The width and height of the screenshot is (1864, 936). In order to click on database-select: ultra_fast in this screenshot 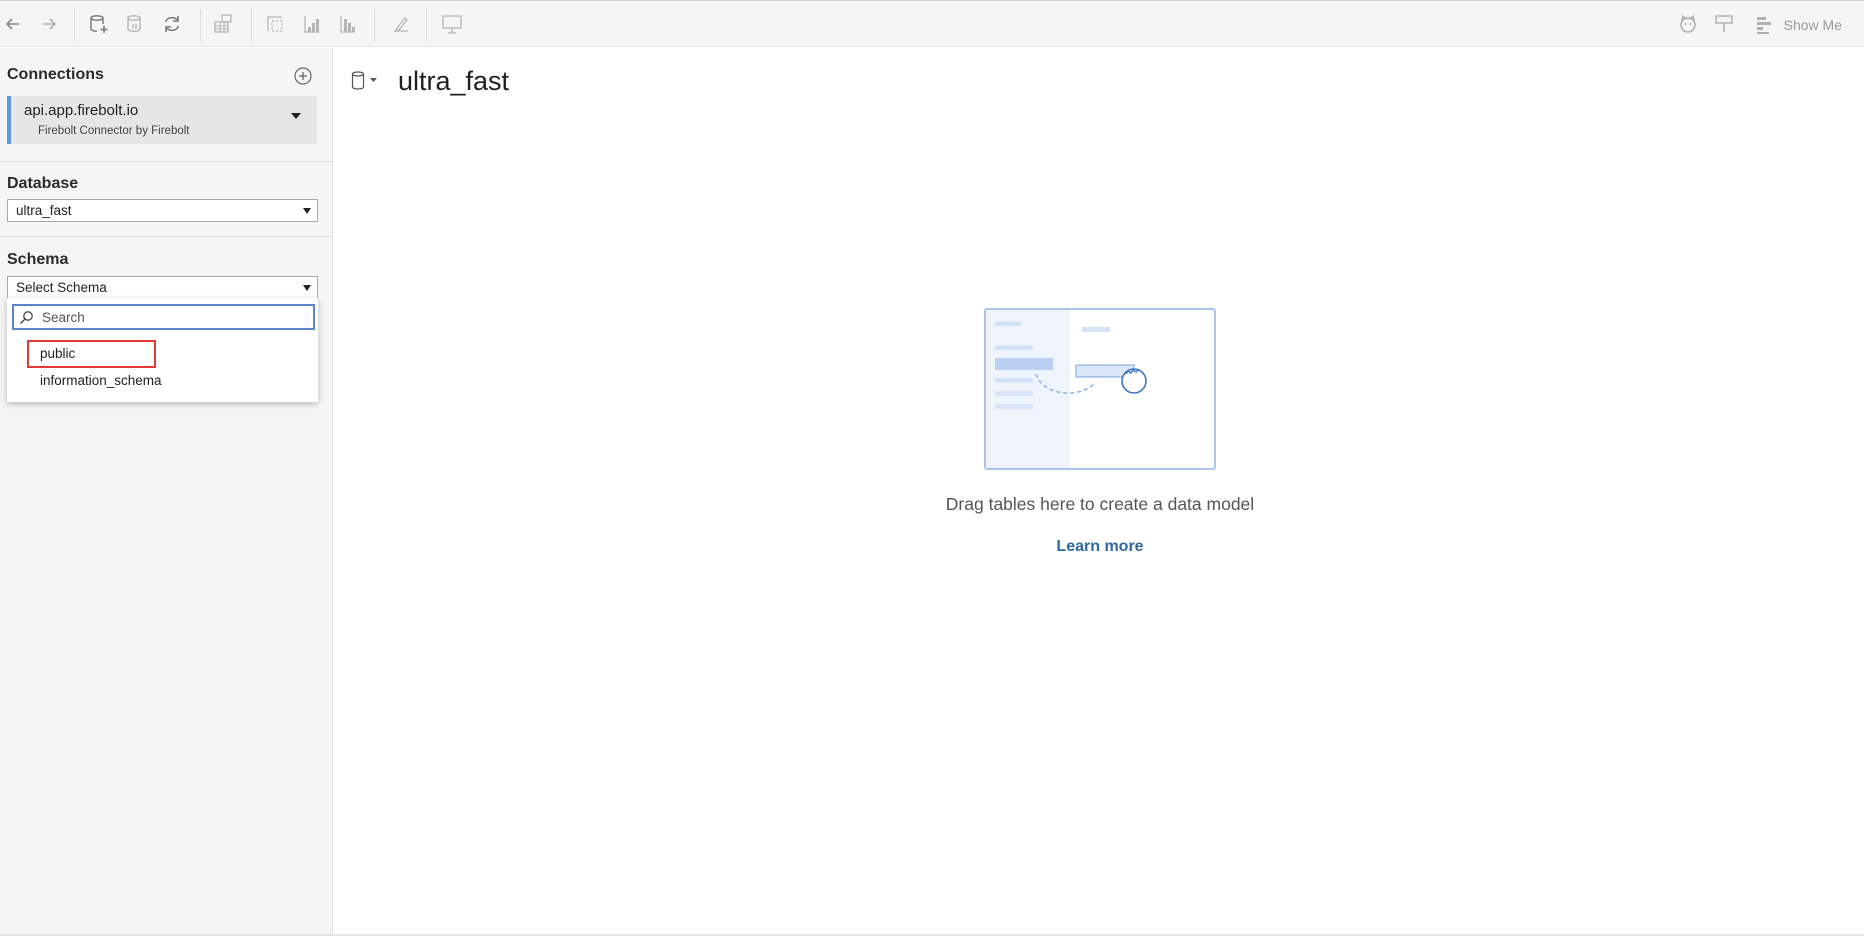, I will do `click(162, 210)`.